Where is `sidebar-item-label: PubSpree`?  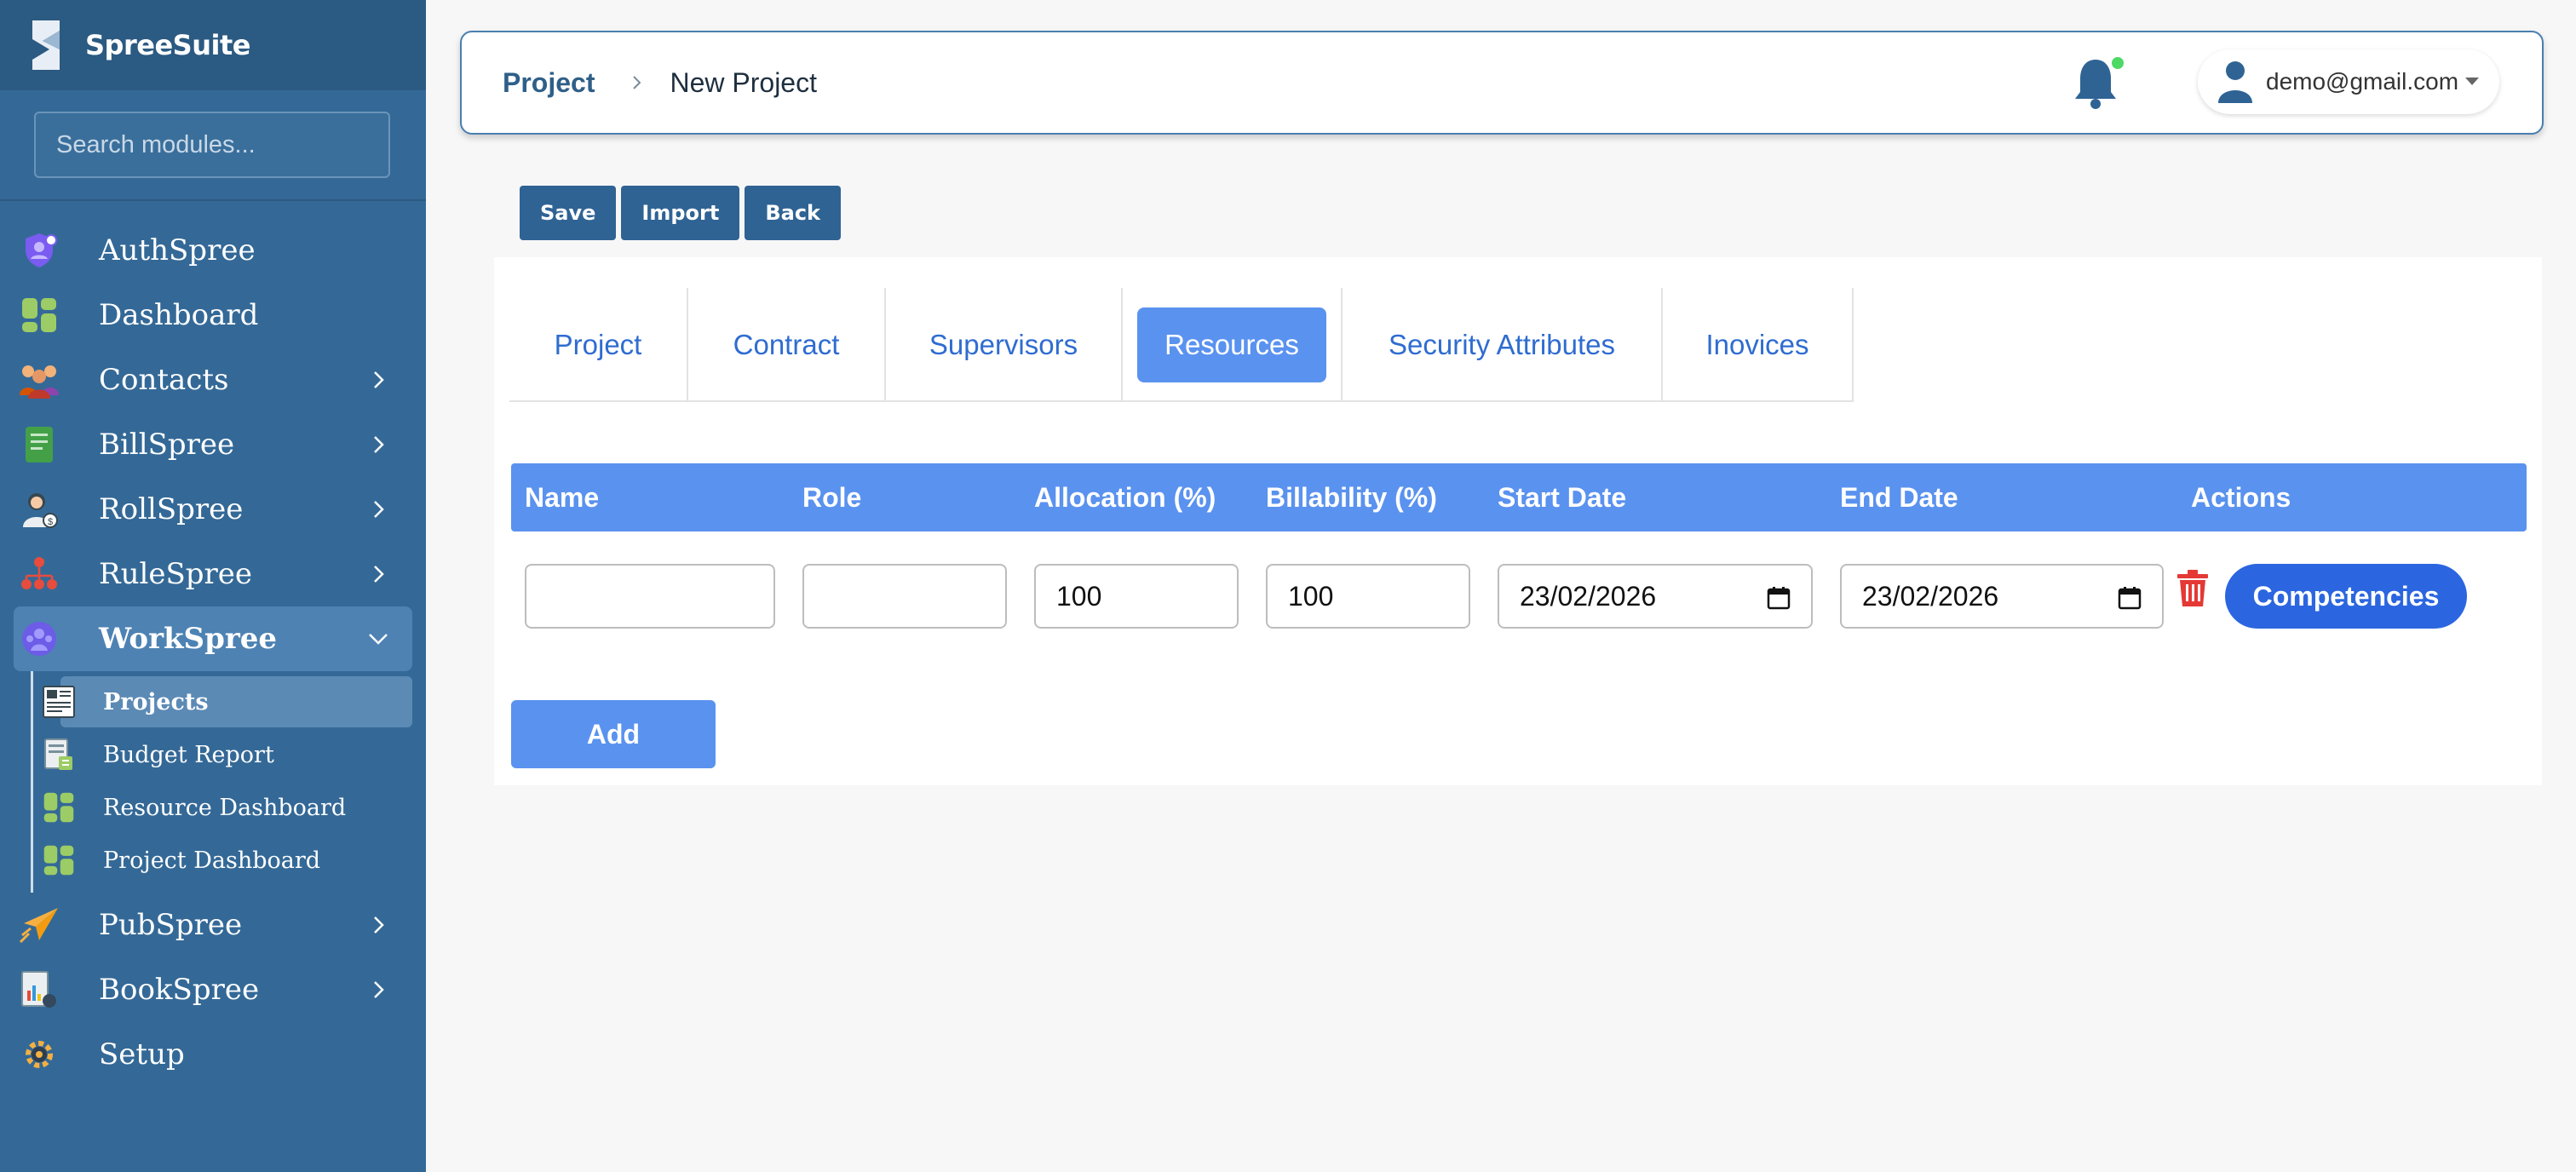
sidebar-item-label: PubSpree is located at coordinates (171, 925).